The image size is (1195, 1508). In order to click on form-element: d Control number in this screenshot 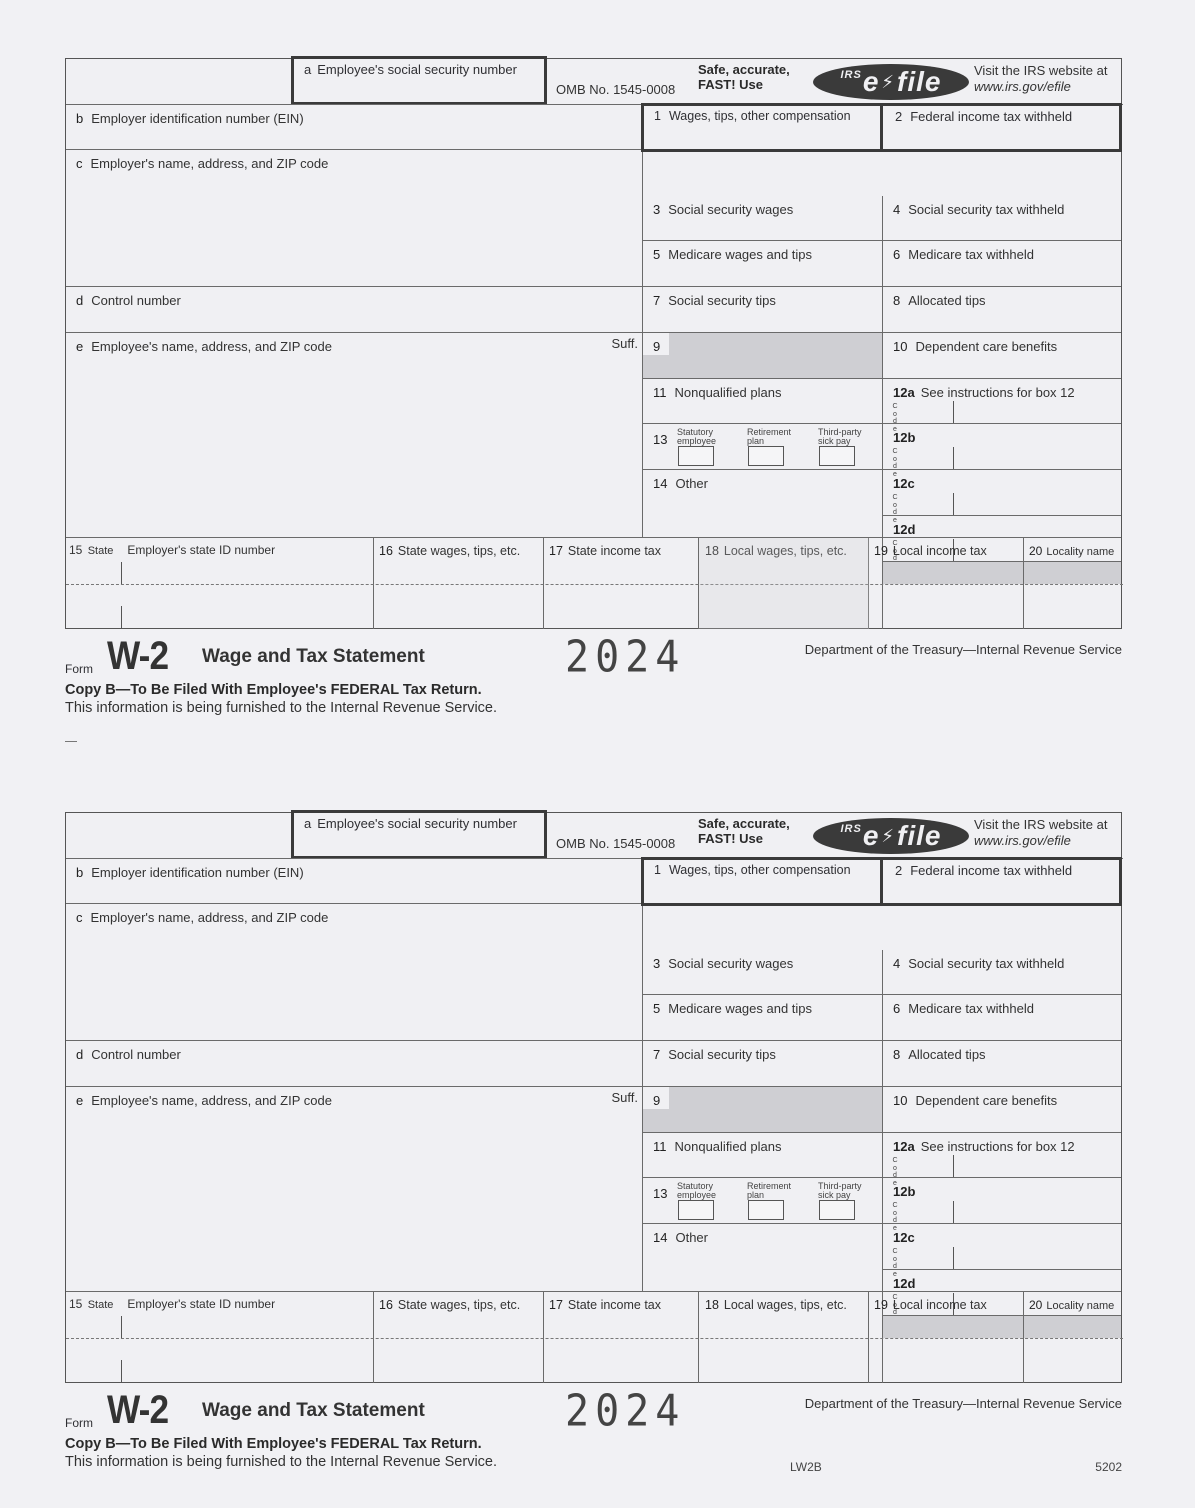, I will do `click(128, 1054)`.